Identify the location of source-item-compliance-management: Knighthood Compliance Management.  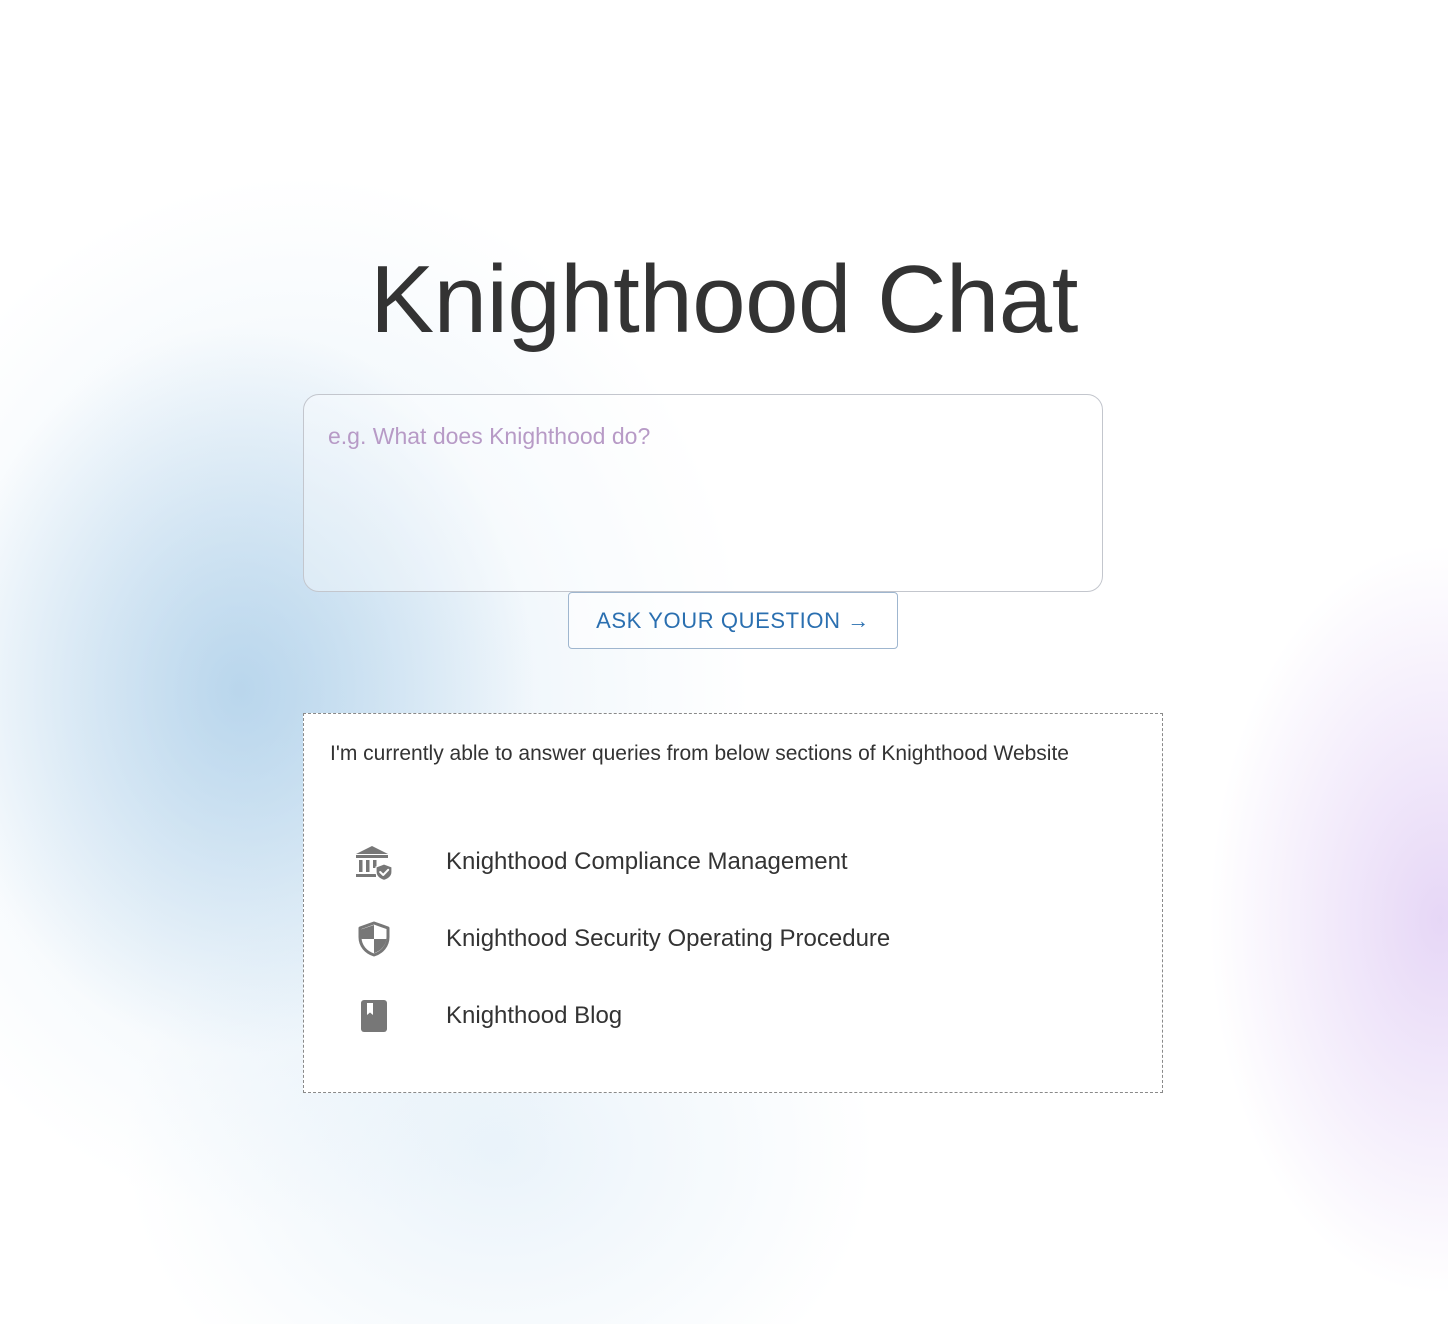
(601, 862).